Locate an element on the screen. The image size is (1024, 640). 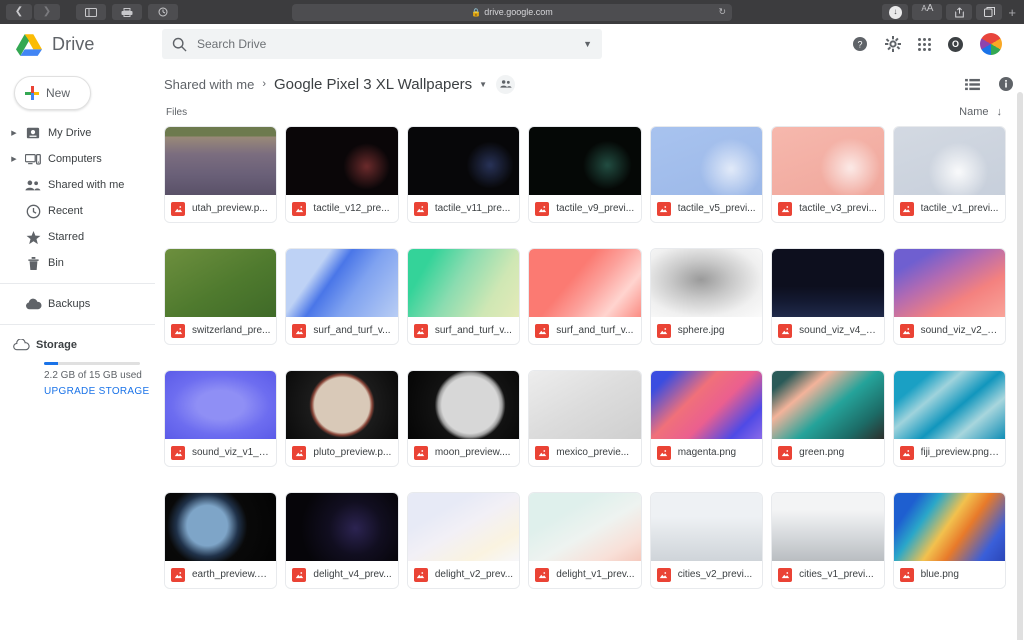
sidebar-label: My Drive is located at coordinates (70, 133).